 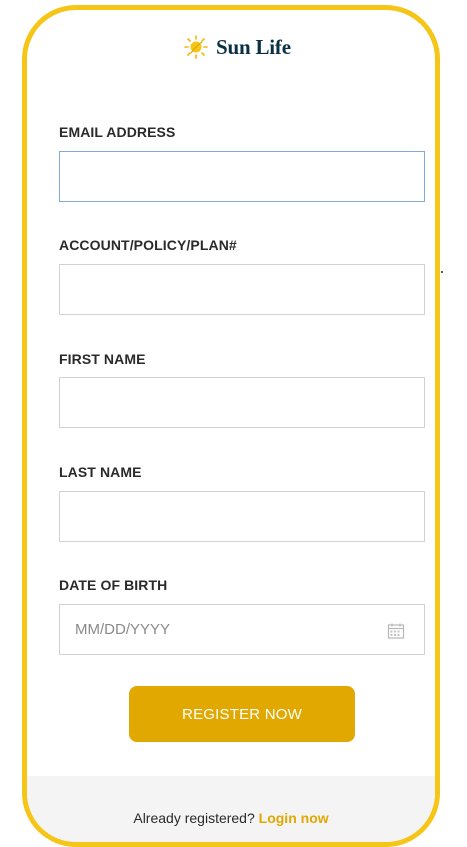 I want to click on dob-label: DATE OF BIRTH, so click(x=113, y=585).